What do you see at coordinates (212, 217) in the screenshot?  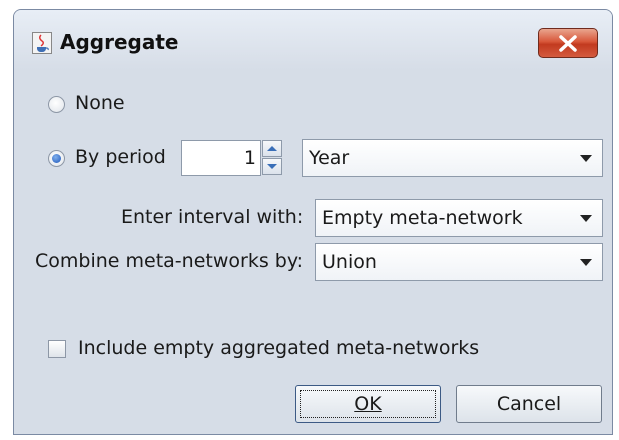 I see `interval-label: Enter interval with:` at bounding box center [212, 217].